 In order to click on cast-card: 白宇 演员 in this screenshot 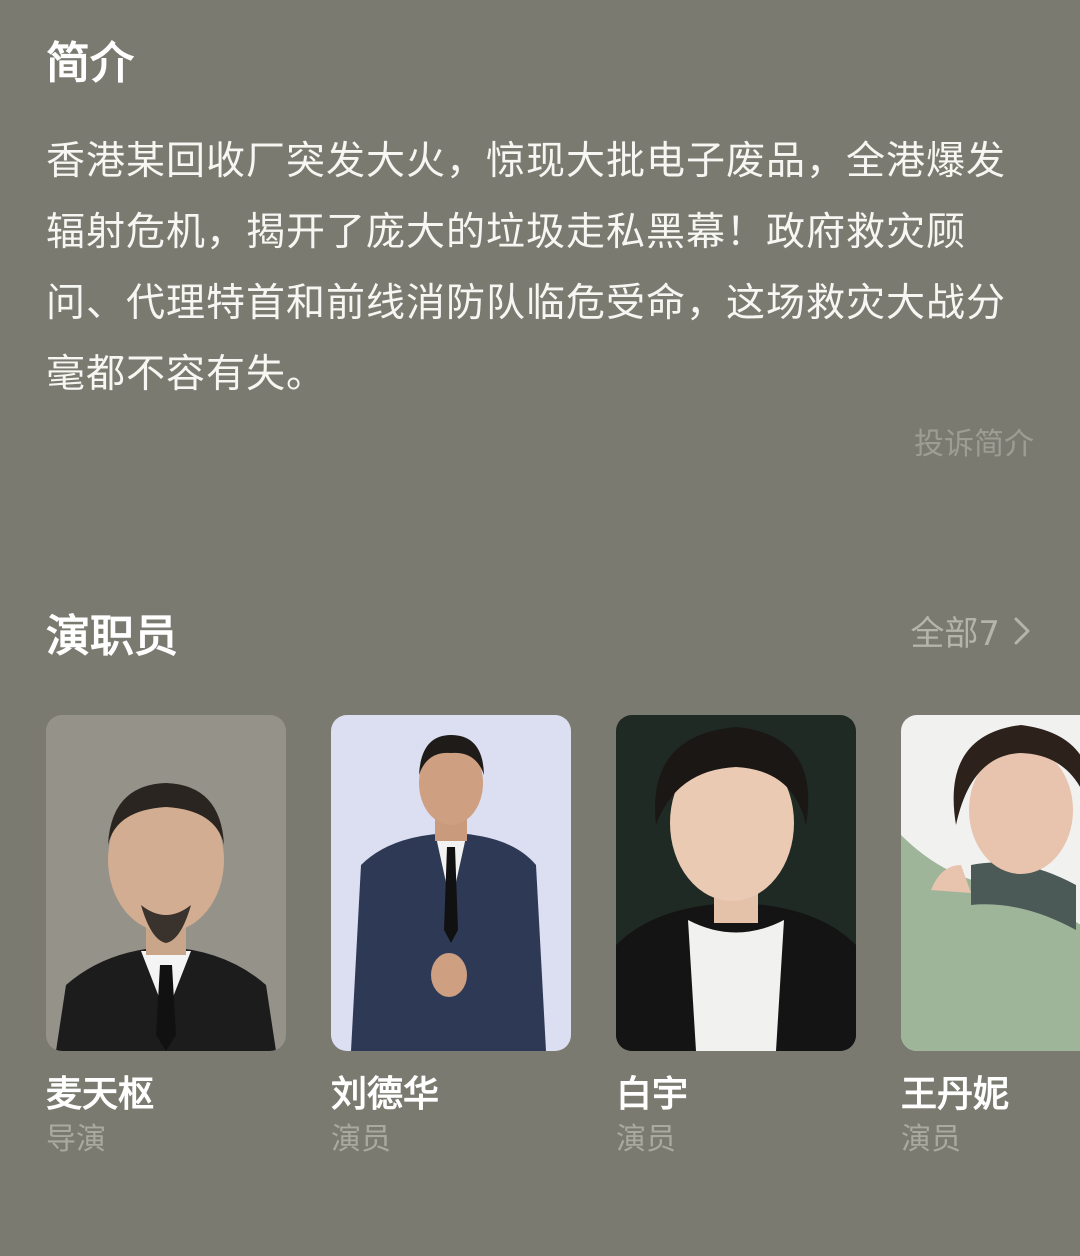, I will do `click(736, 936)`.